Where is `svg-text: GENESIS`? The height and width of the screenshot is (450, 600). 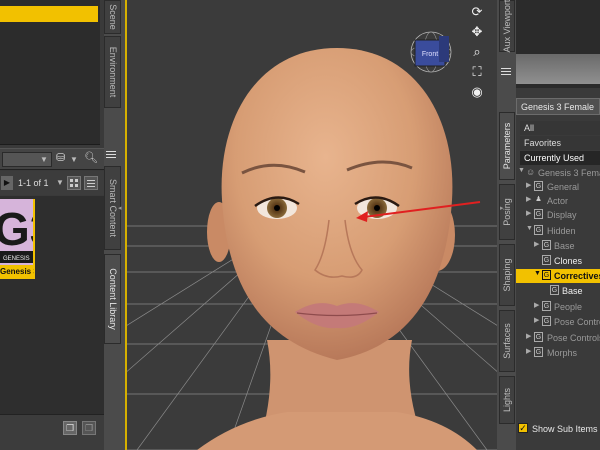
svg-text: GENESIS is located at coordinates (16, 259).